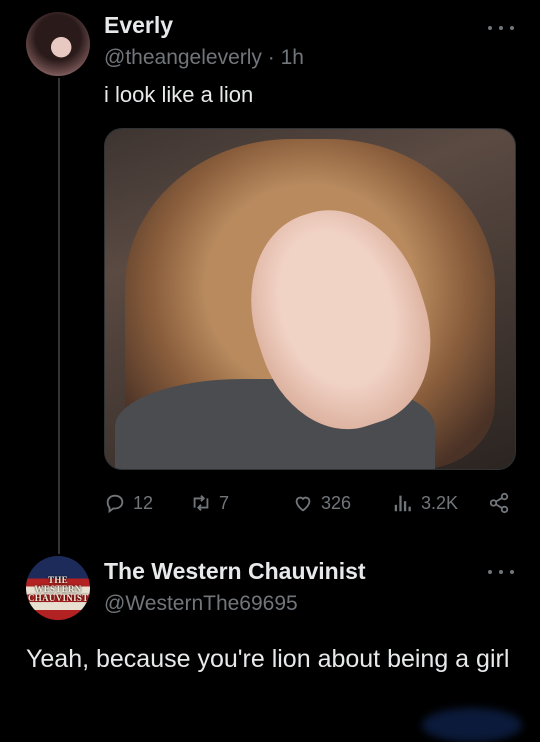 This screenshot has width=540, height=742. I want to click on reply-count: 12, so click(143, 502).